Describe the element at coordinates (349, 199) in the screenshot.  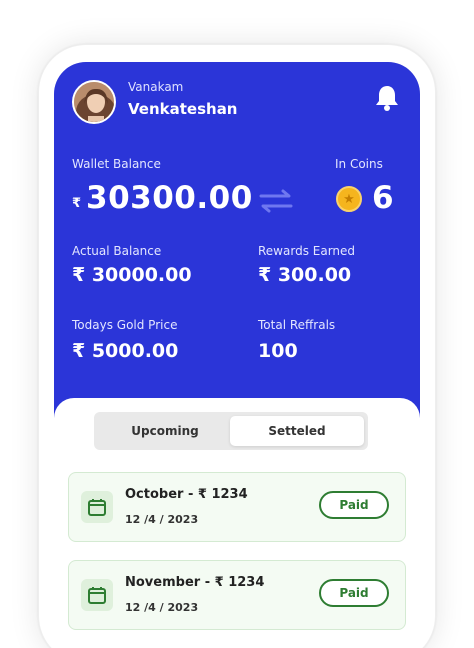
I see `coin-icon: ★` at that location.